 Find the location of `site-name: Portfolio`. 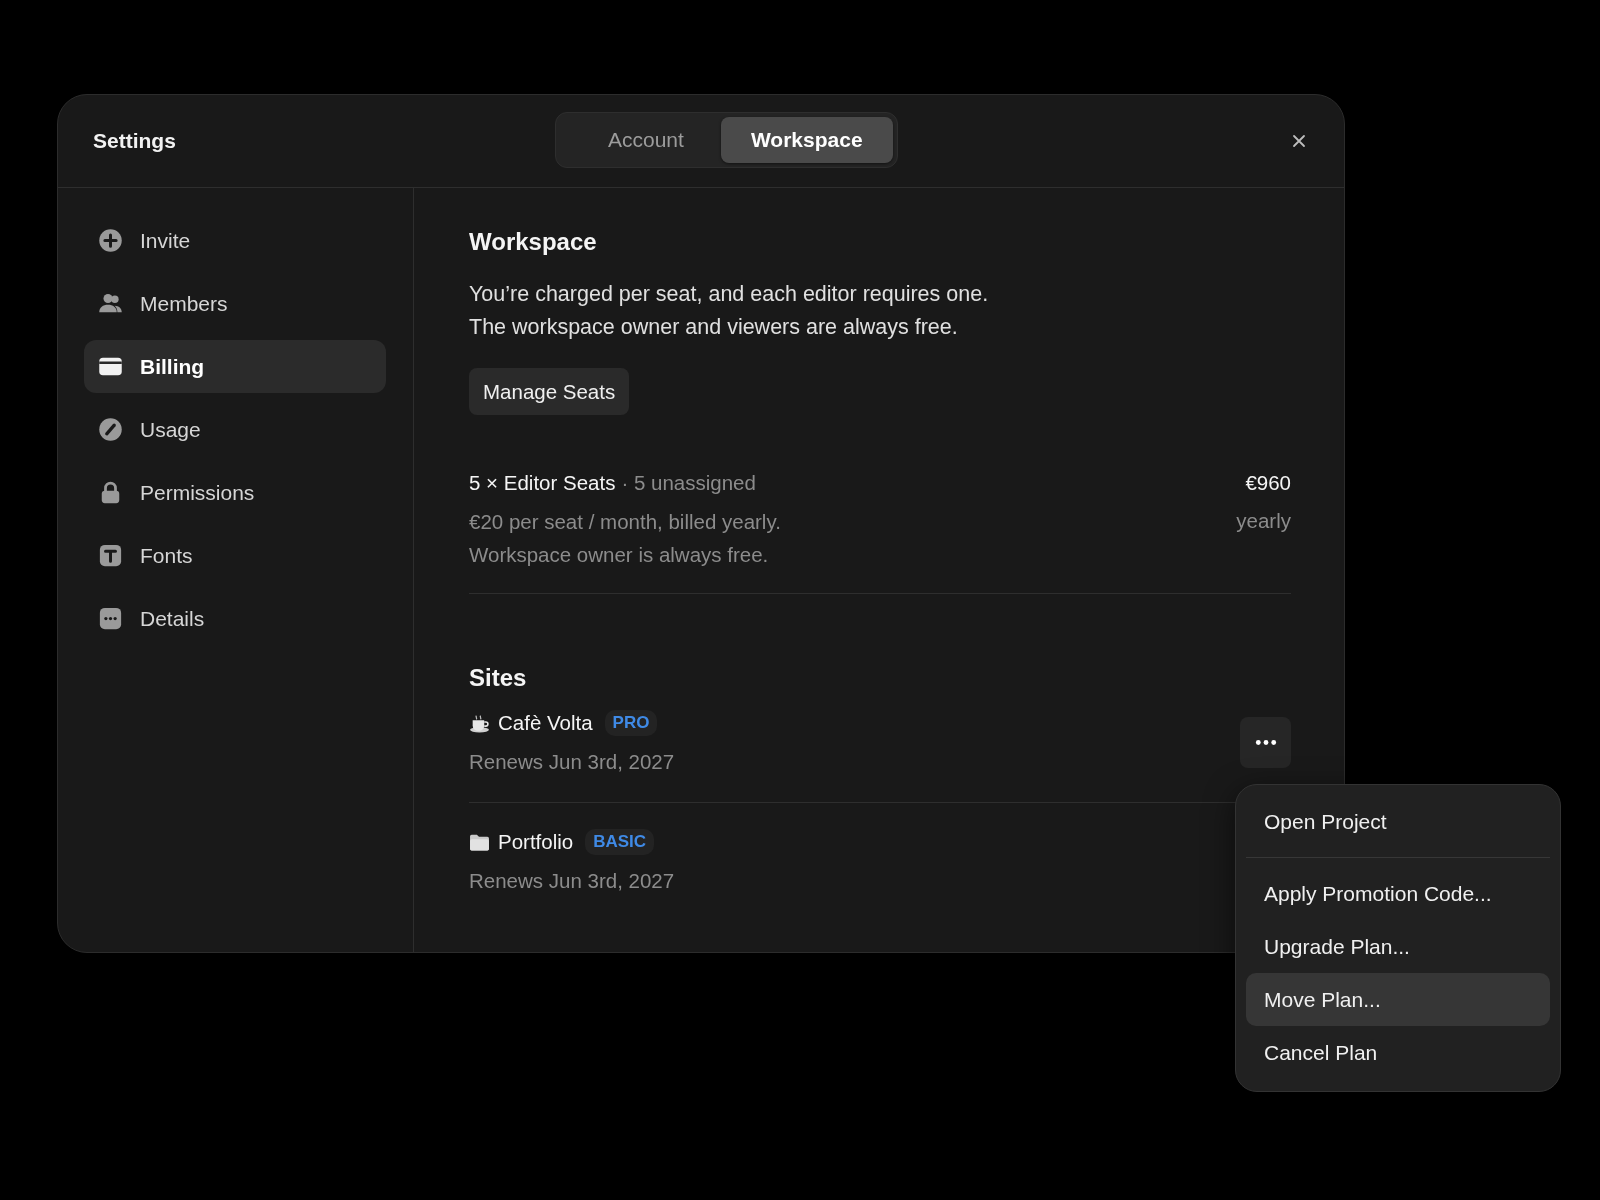

site-name: Portfolio is located at coordinates (536, 842).